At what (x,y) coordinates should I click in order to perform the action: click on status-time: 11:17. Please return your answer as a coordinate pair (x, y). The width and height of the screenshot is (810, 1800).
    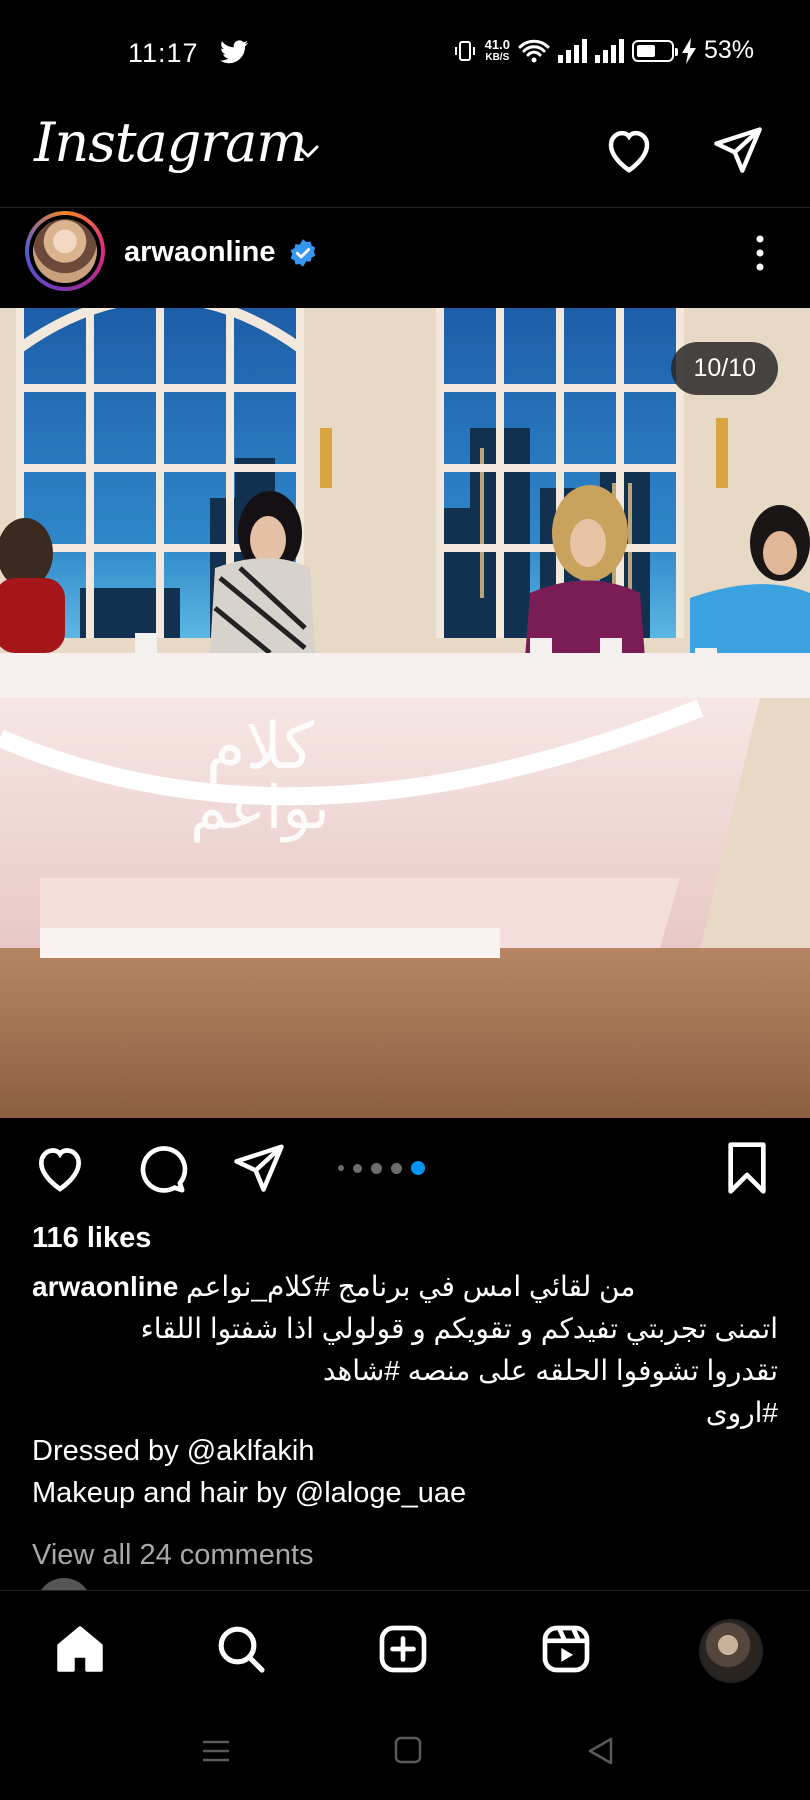
    Looking at the image, I should click on (163, 53).